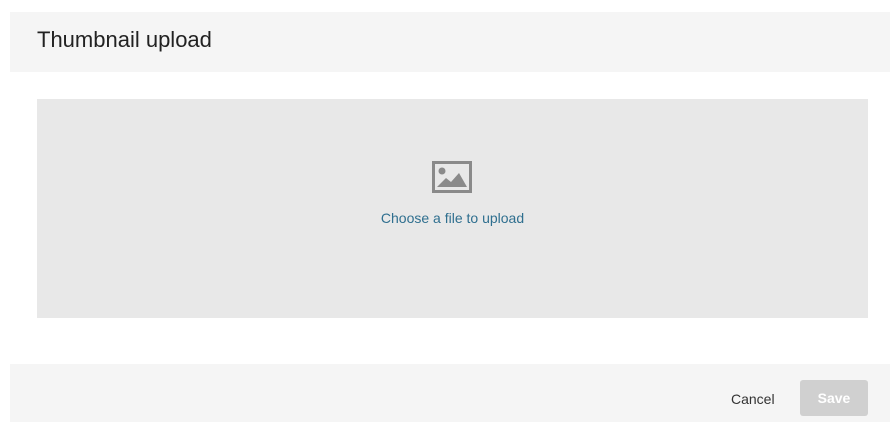 The width and height of the screenshot is (890, 422). I want to click on image-placeholder-icon, so click(452, 177).